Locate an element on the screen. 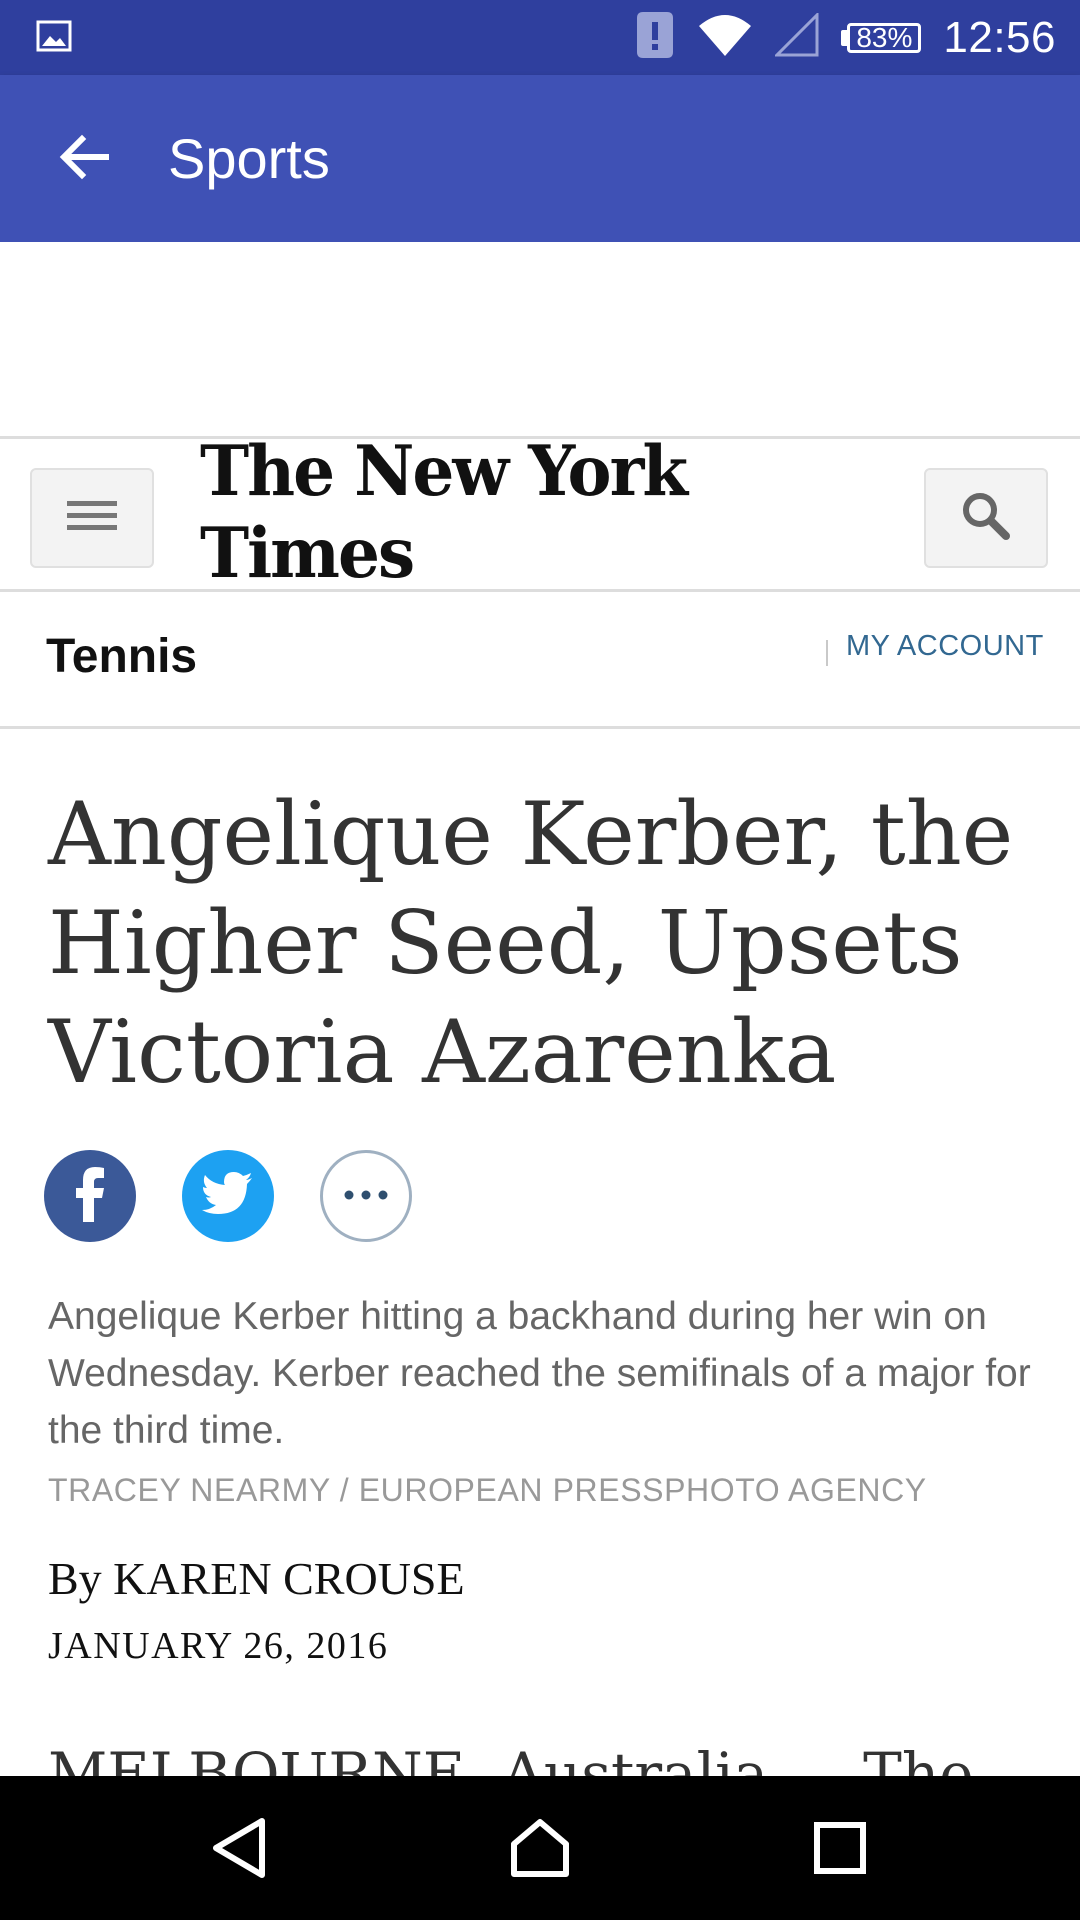 Image resolution: width=1080 pixels, height=1920 pixels. alert-icon is located at coordinates (655, 37).